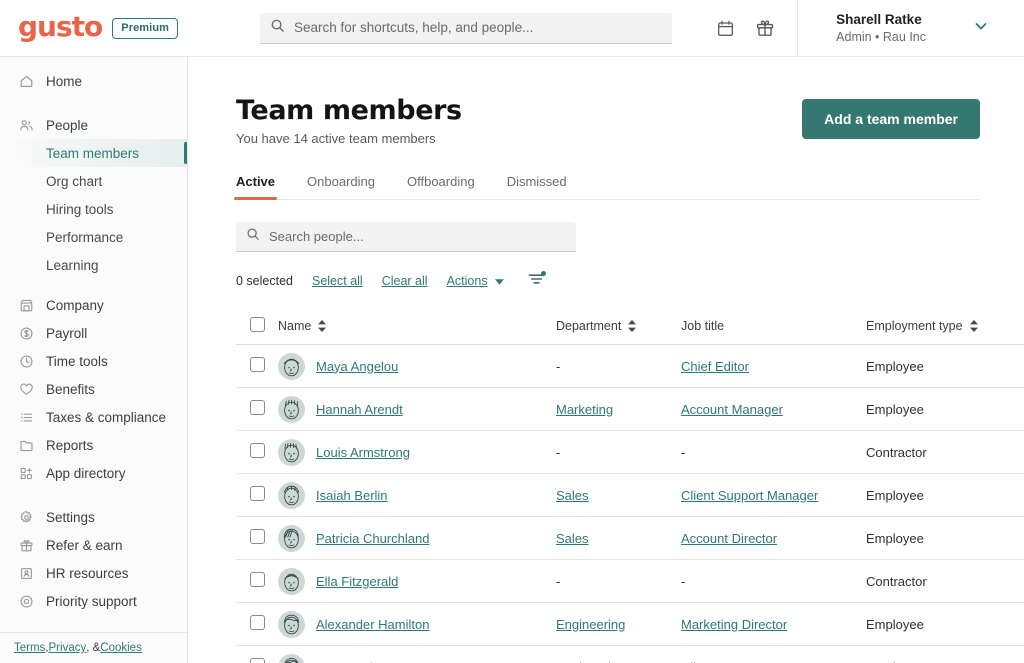  What do you see at coordinates (417, 366) in the screenshot?
I see `member-name-cell: Maya Angelou` at bounding box center [417, 366].